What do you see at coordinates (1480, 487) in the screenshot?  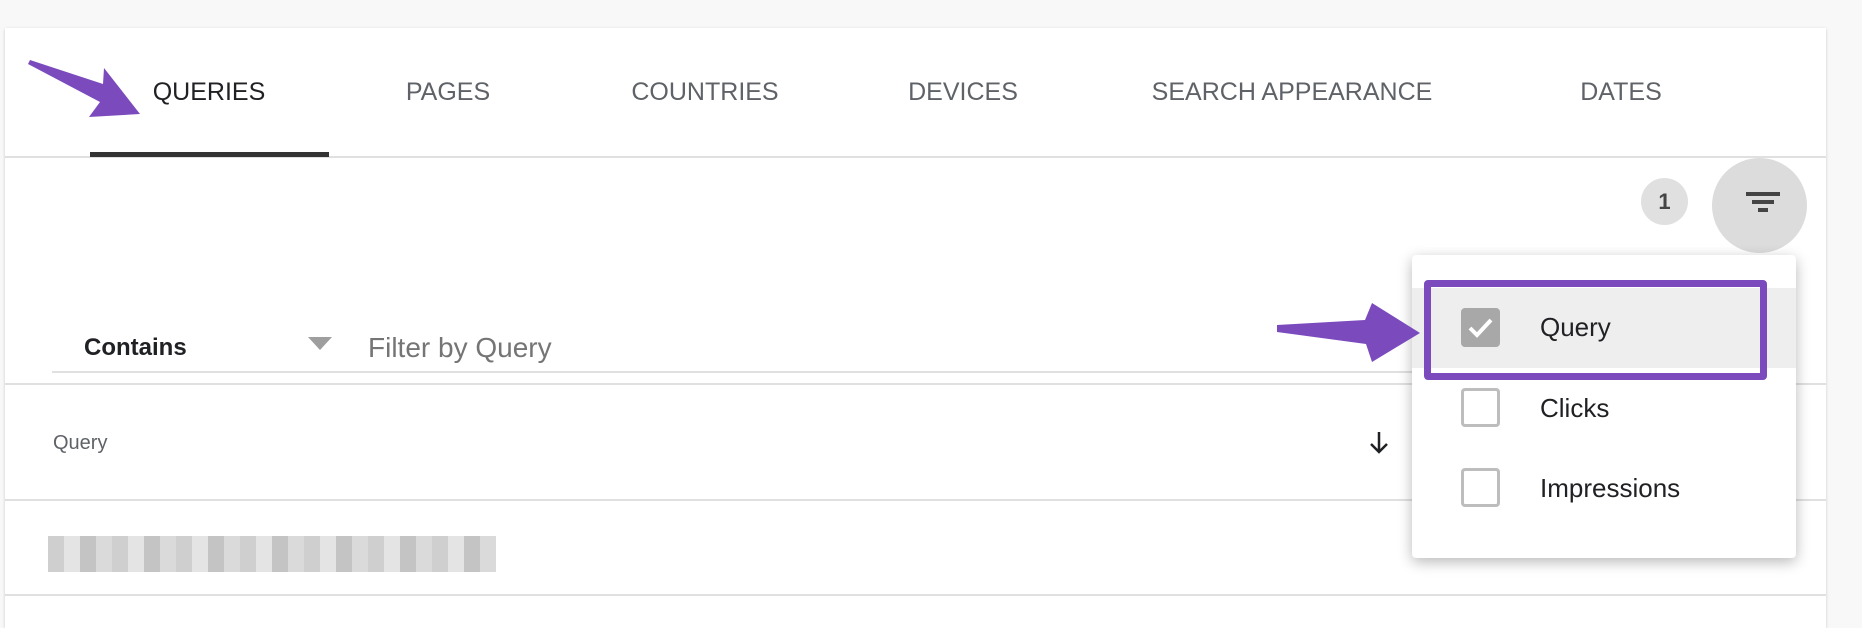 I see `checkbox-impressions` at bounding box center [1480, 487].